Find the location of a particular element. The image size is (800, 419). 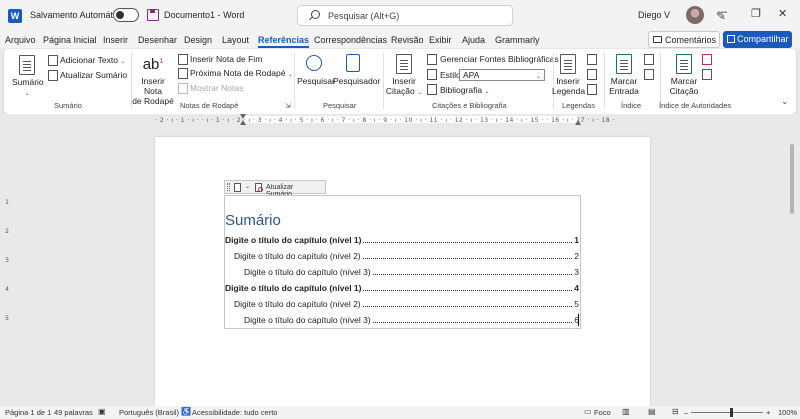

zoom-level: 100% is located at coordinates (787, 412).